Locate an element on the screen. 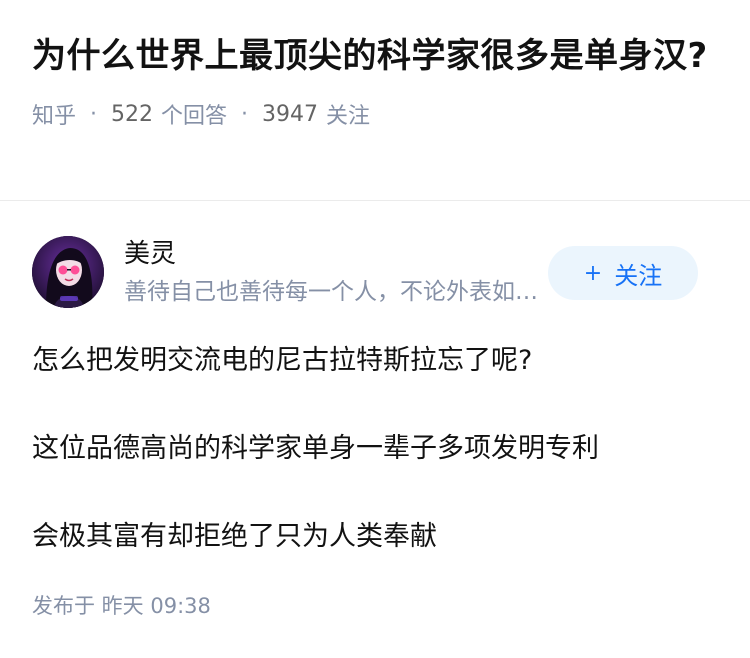  author-card: 美灵 善待自己也善待每一个人，不论外表如何美丽 + 关注 is located at coordinates (375, 272).